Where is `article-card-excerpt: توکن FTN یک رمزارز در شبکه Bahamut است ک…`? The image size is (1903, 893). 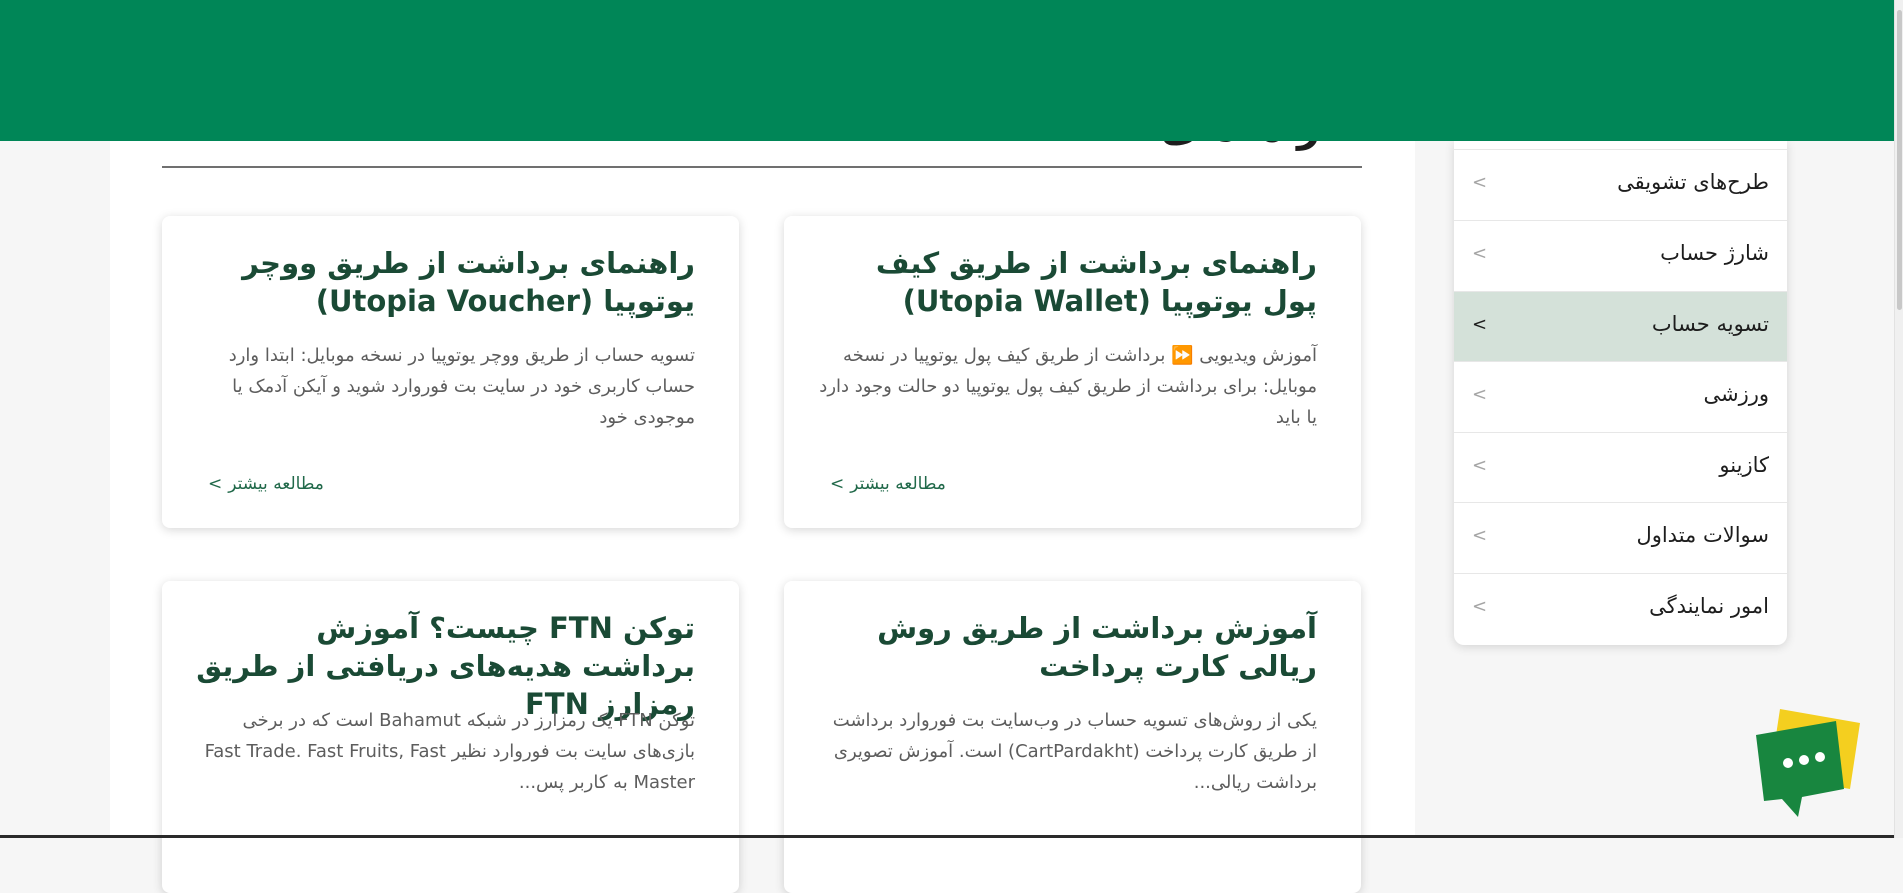 article-card-excerpt: توکن FTN یک رمزارز در شبکه Bahamut است ک… is located at coordinates (449, 751).